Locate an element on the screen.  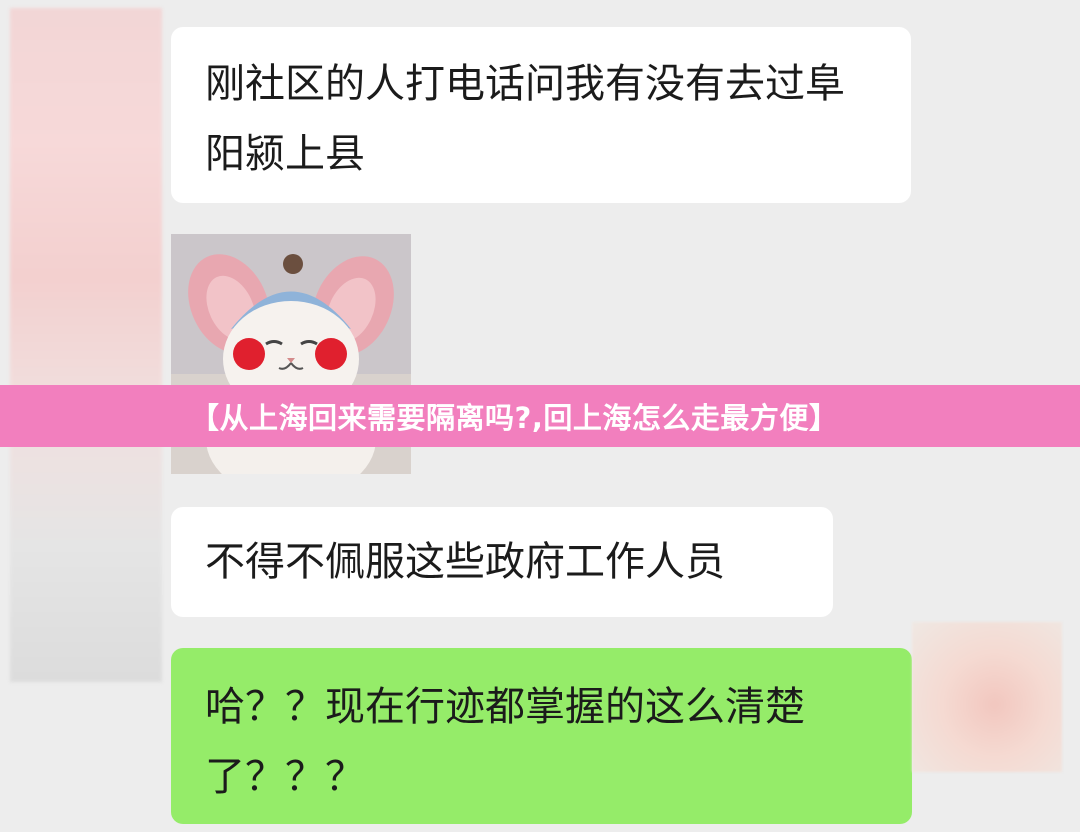
message-bubble-3: 不得不佩服这些政府工作人员 is located at coordinates (502, 562).